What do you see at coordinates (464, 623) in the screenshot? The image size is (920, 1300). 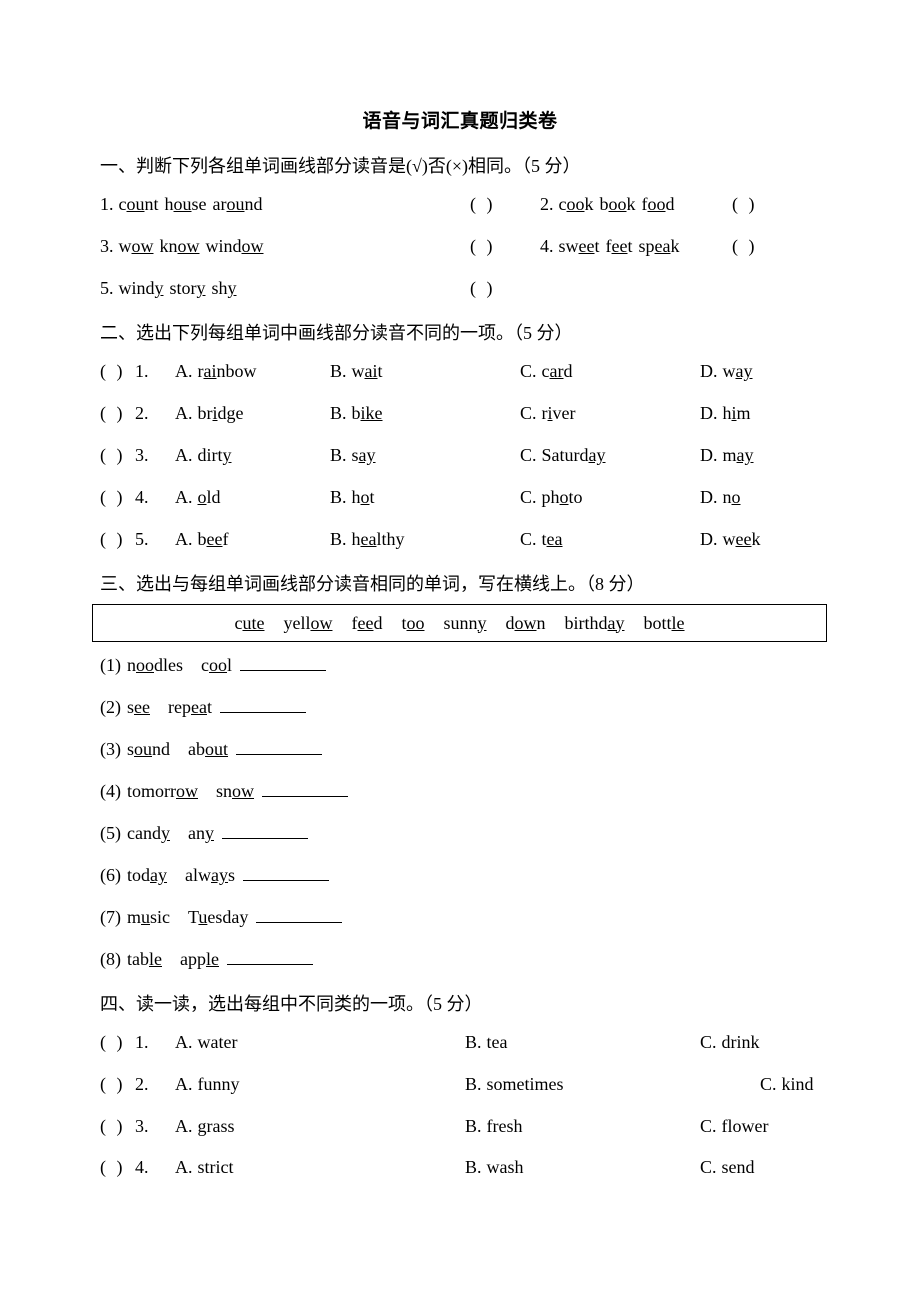 I see `word-bank-item: sunny` at bounding box center [464, 623].